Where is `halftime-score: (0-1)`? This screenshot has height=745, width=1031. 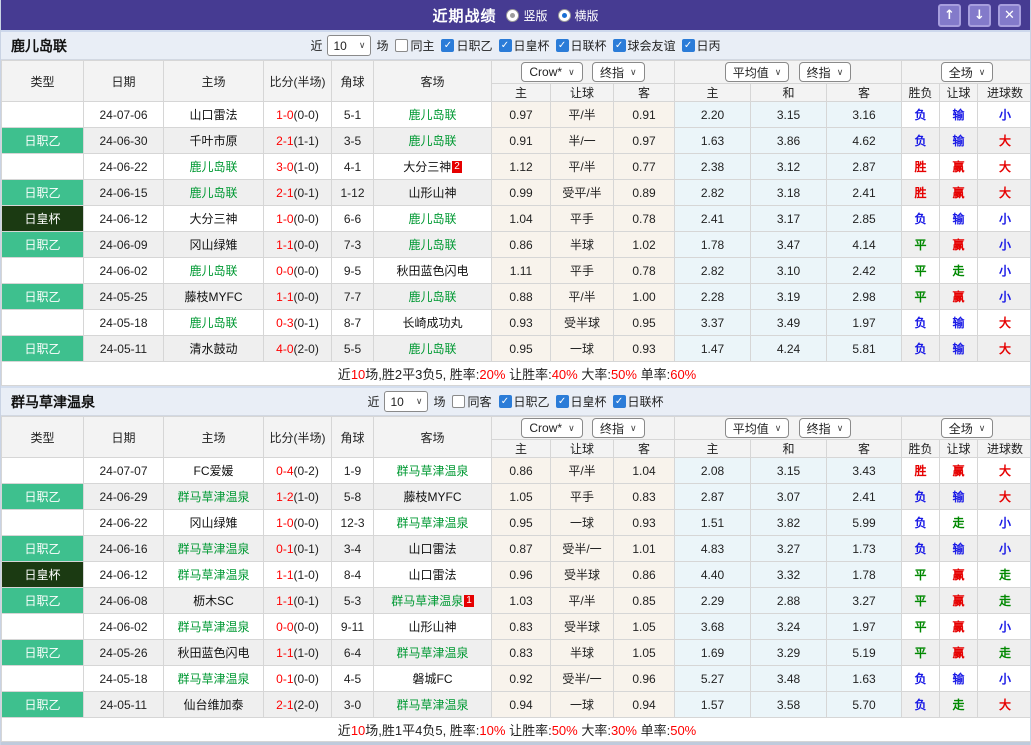 halftime-score: (0-1) is located at coordinates (306, 548).